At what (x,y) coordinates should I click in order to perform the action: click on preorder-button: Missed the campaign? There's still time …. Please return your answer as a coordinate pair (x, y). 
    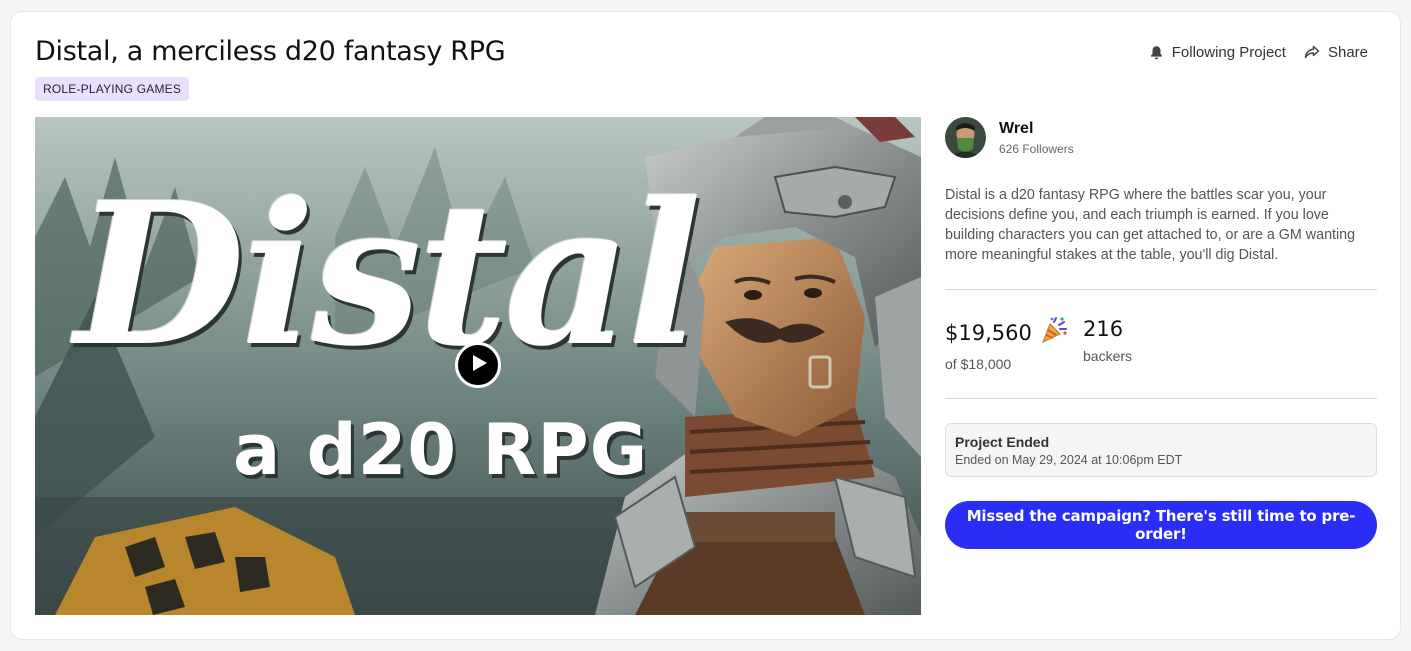
    Looking at the image, I should click on (1161, 525).